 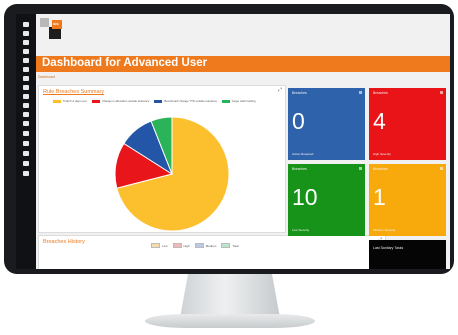 I want to click on tile-value: 10, so click(x=305, y=197).